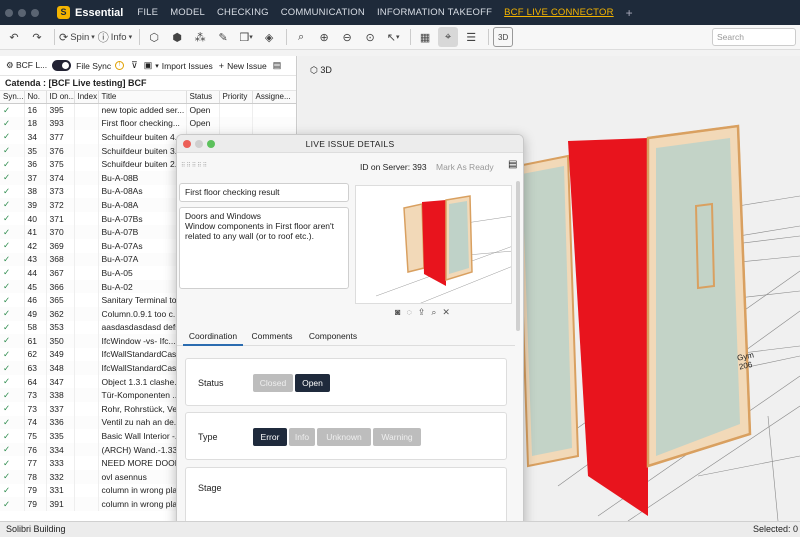 The height and width of the screenshot is (537, 800). What do you see at coordinates (148, 65) in the screenshot?
I see `image-icon: ▣` at bounding box center [148, 65].